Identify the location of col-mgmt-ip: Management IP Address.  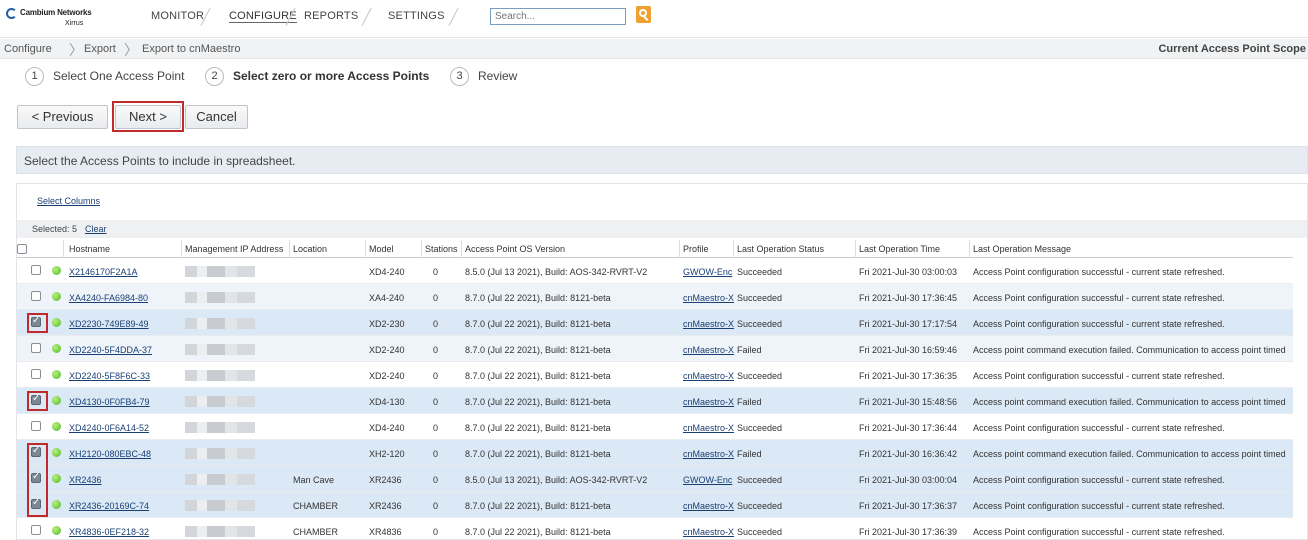
(234, 249).